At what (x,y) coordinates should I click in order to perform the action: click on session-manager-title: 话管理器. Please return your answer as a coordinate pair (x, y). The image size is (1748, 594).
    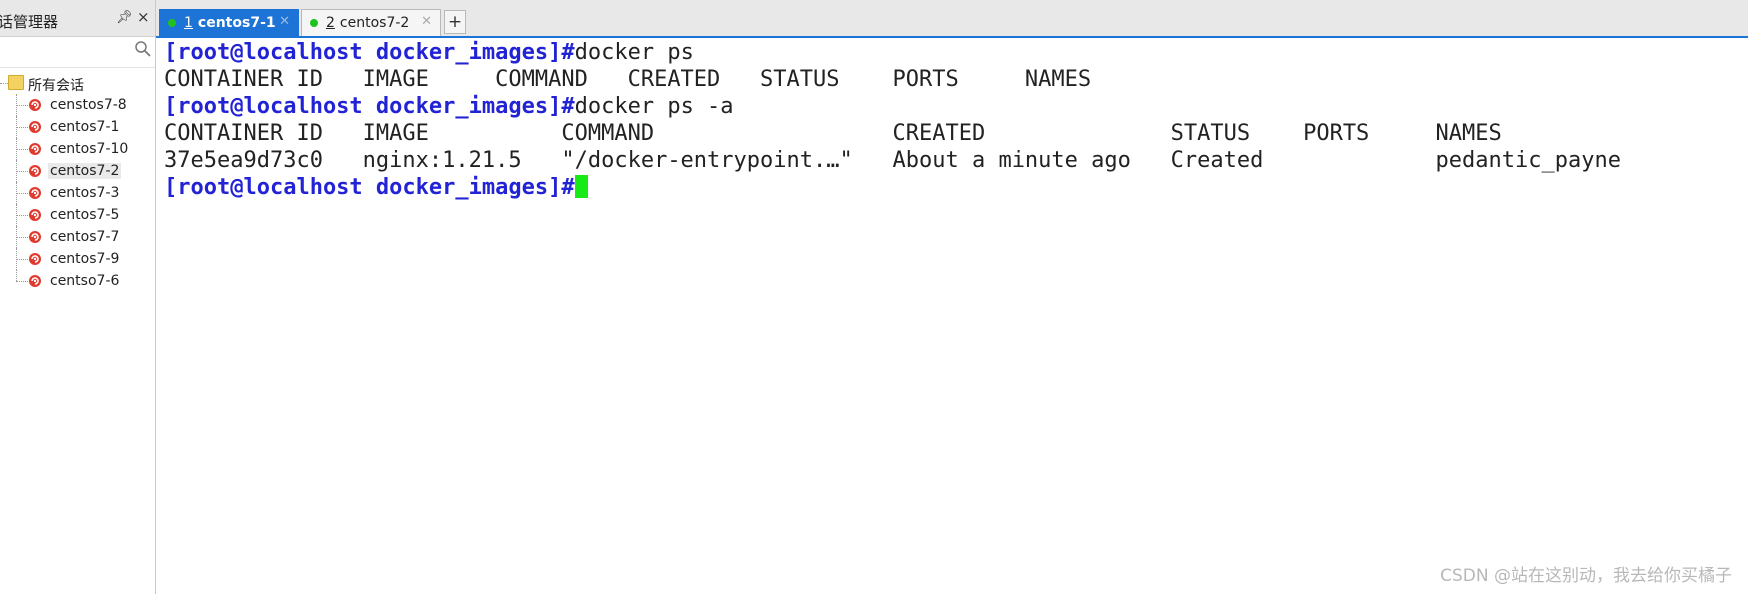
    Looking at the image, I should click on (29, 22).